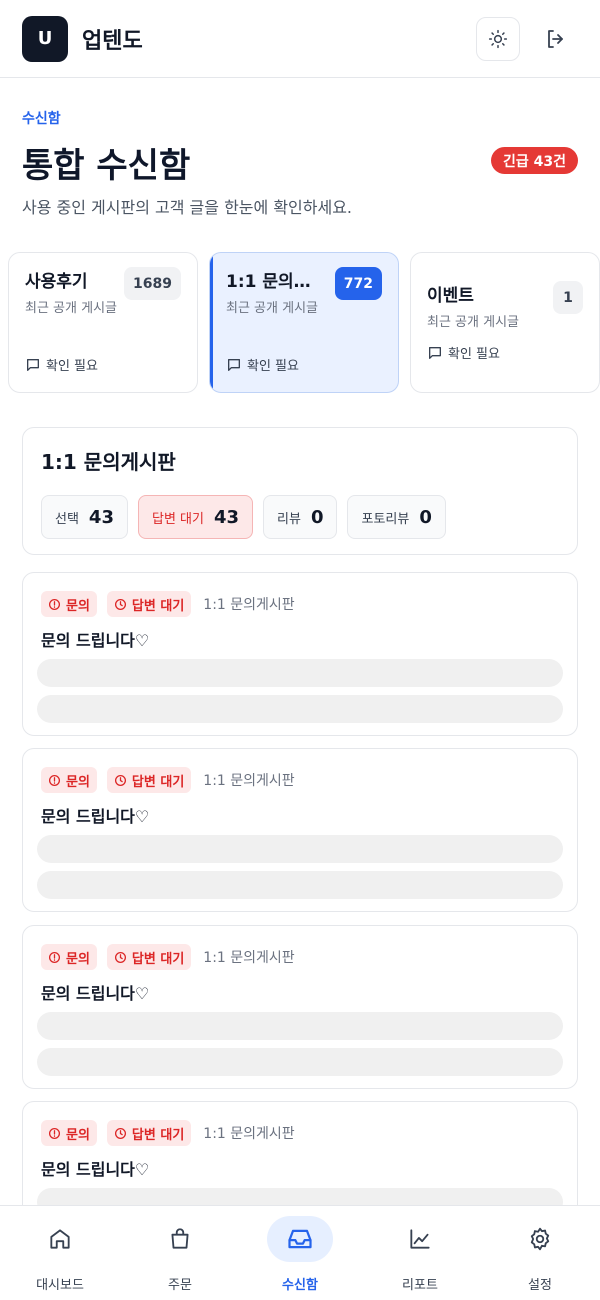  I want to click on chip-label: 리뷰, so click(289, 519).